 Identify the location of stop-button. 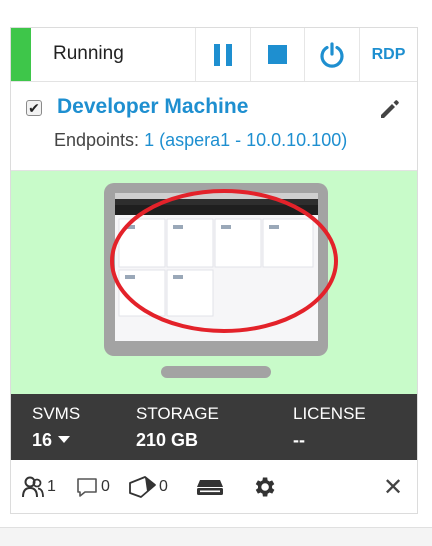
(277, 54).